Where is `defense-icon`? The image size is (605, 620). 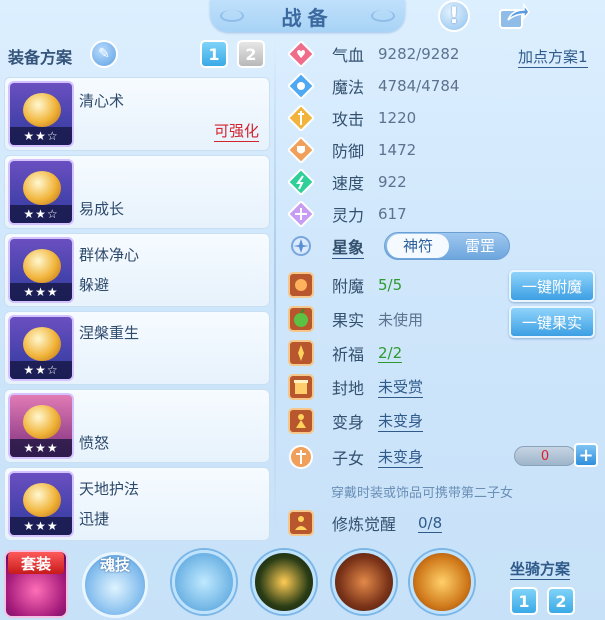
defense-icon is located at coordinates (301, 150).